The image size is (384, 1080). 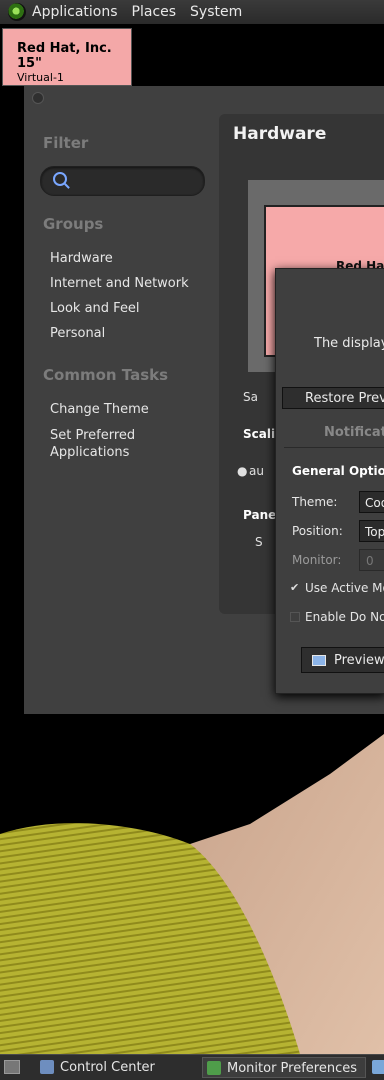 I want to click on tab-divider, so click(x=334, y=447).